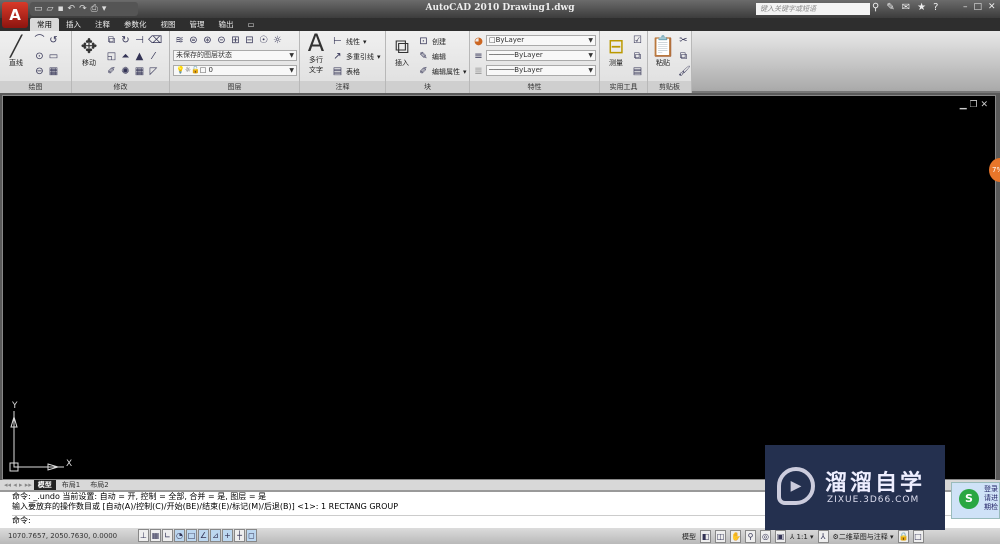  I want to click on layers-panel-label: 图层, so click(234, 87).